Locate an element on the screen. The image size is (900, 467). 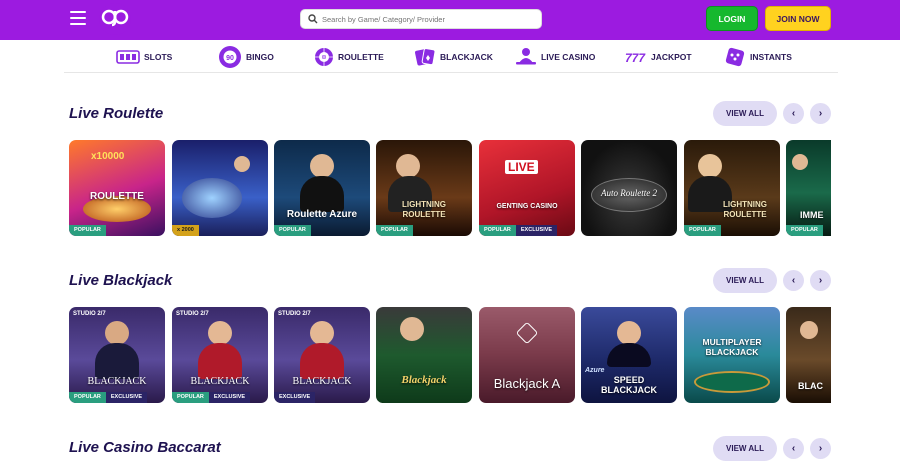
tile-top-text: x10000 is located at coordinates (108, 156).